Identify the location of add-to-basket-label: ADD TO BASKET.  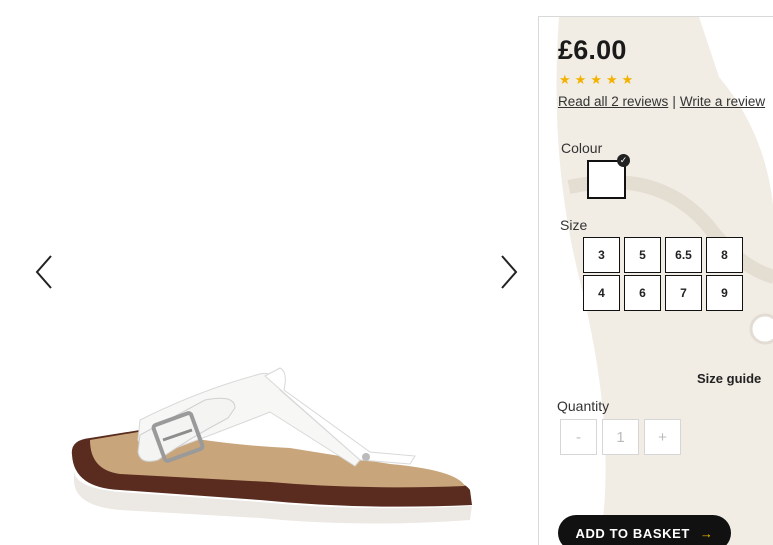
(632, 533).